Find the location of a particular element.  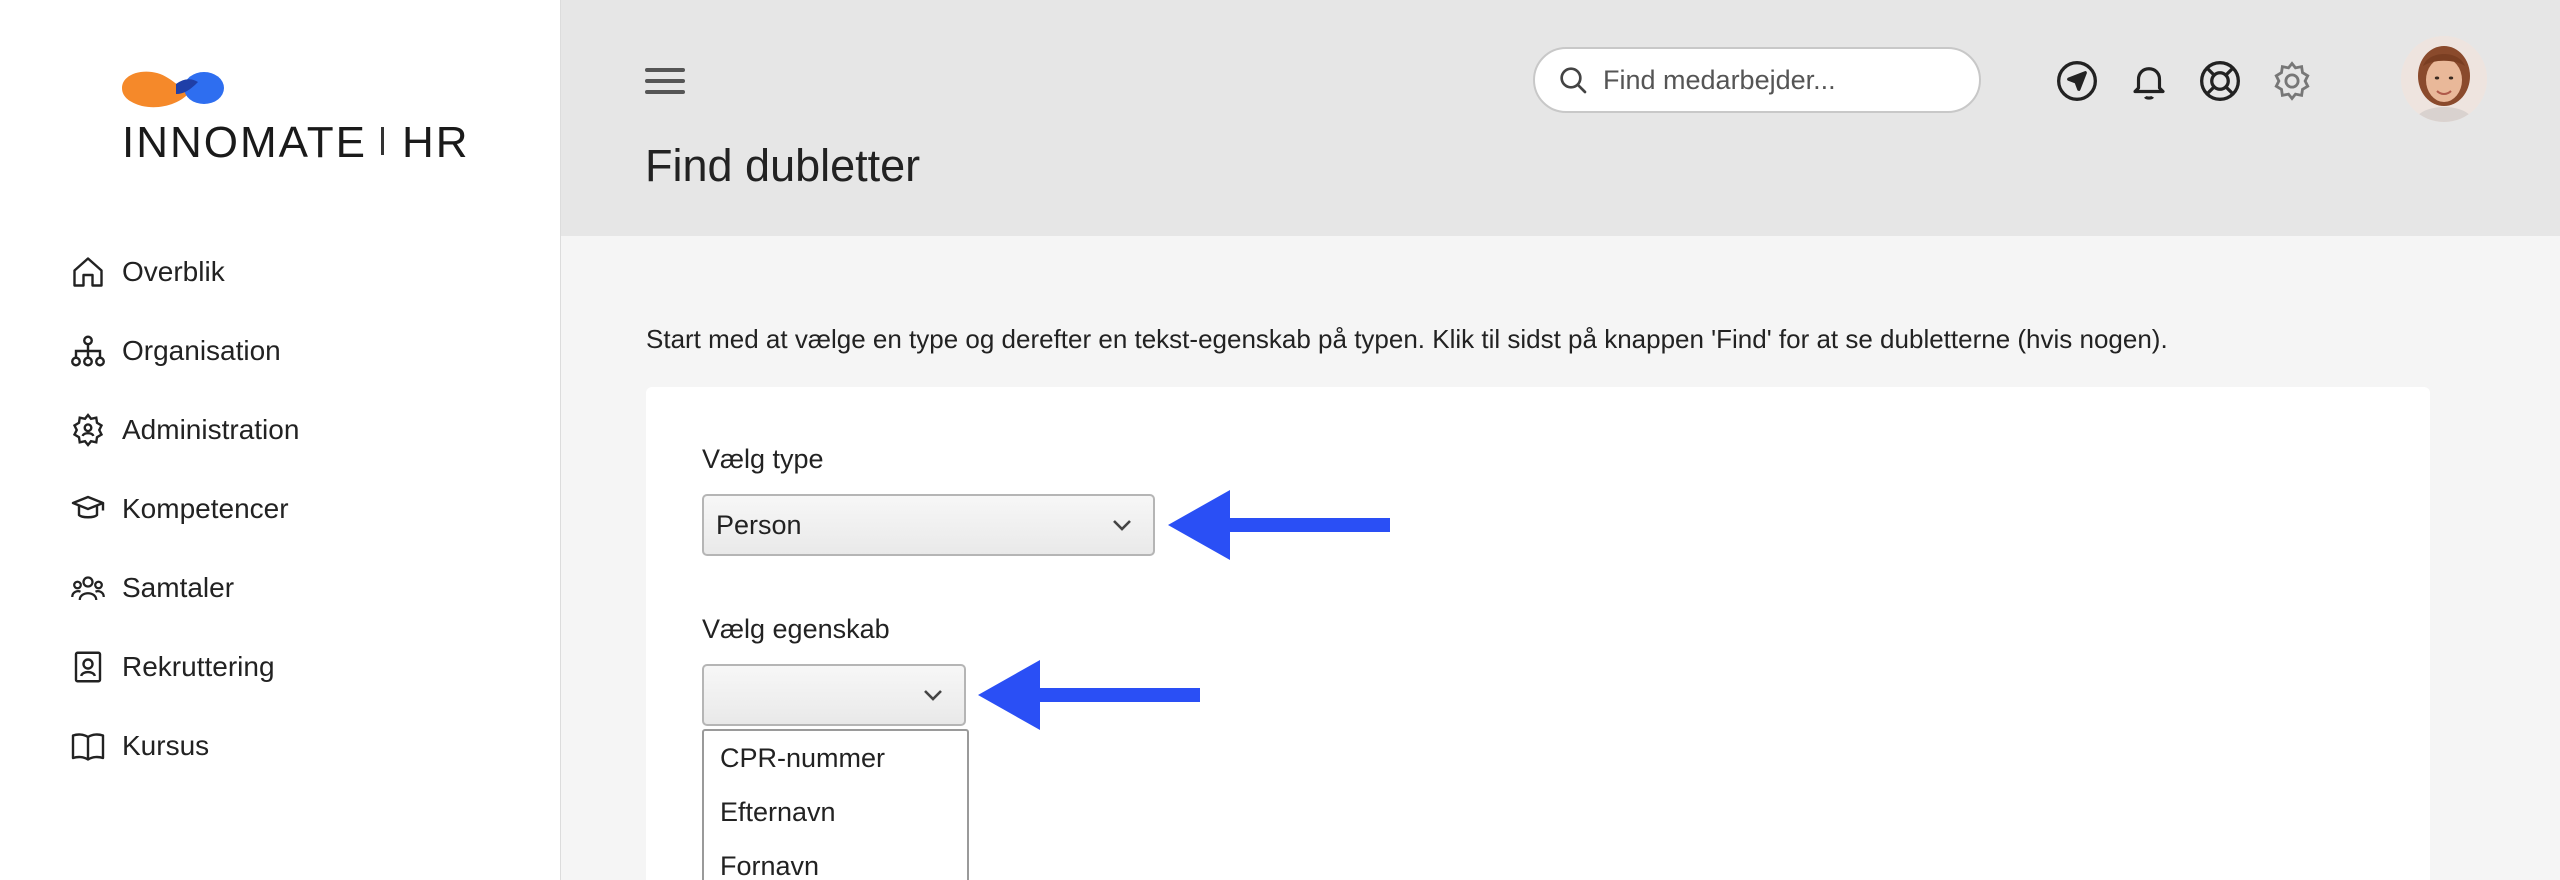

sidebar-item-label: Organisation is located at coordinates (201, 350).